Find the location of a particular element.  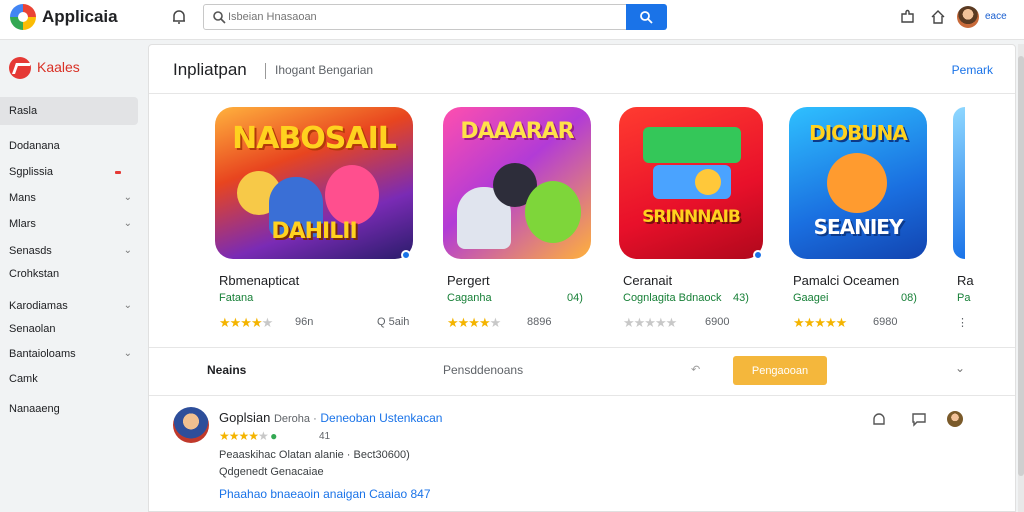

sidebar-item-label: Rasla is located at coordinates (23, 111).